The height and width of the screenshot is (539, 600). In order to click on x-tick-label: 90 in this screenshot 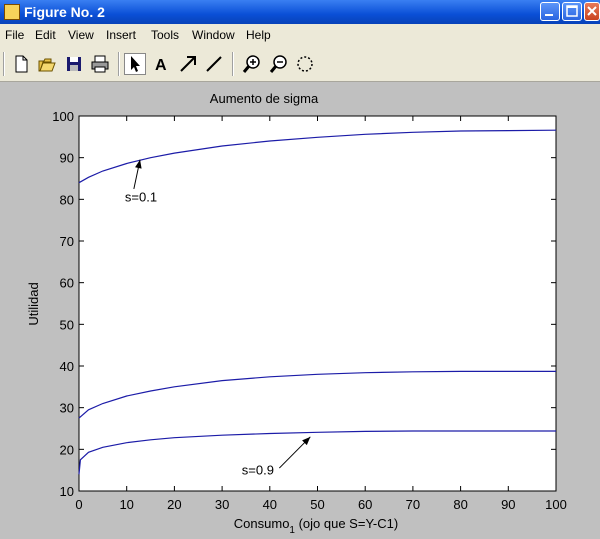, I will do `click(508, 504)`.